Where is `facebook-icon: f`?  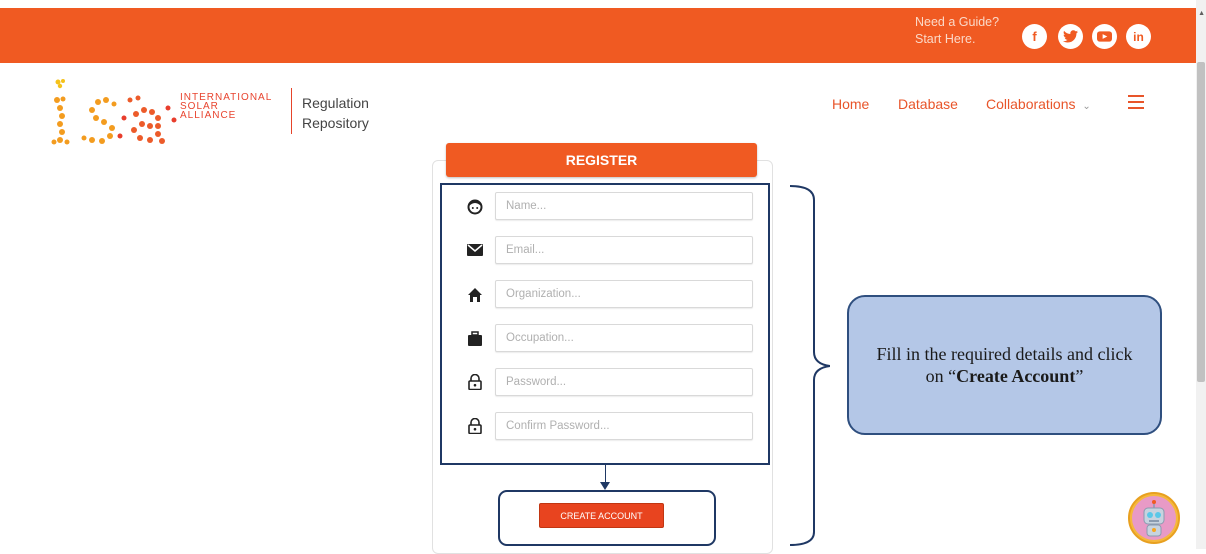 facebook-icon: f is located at coordinates (1034, 36).